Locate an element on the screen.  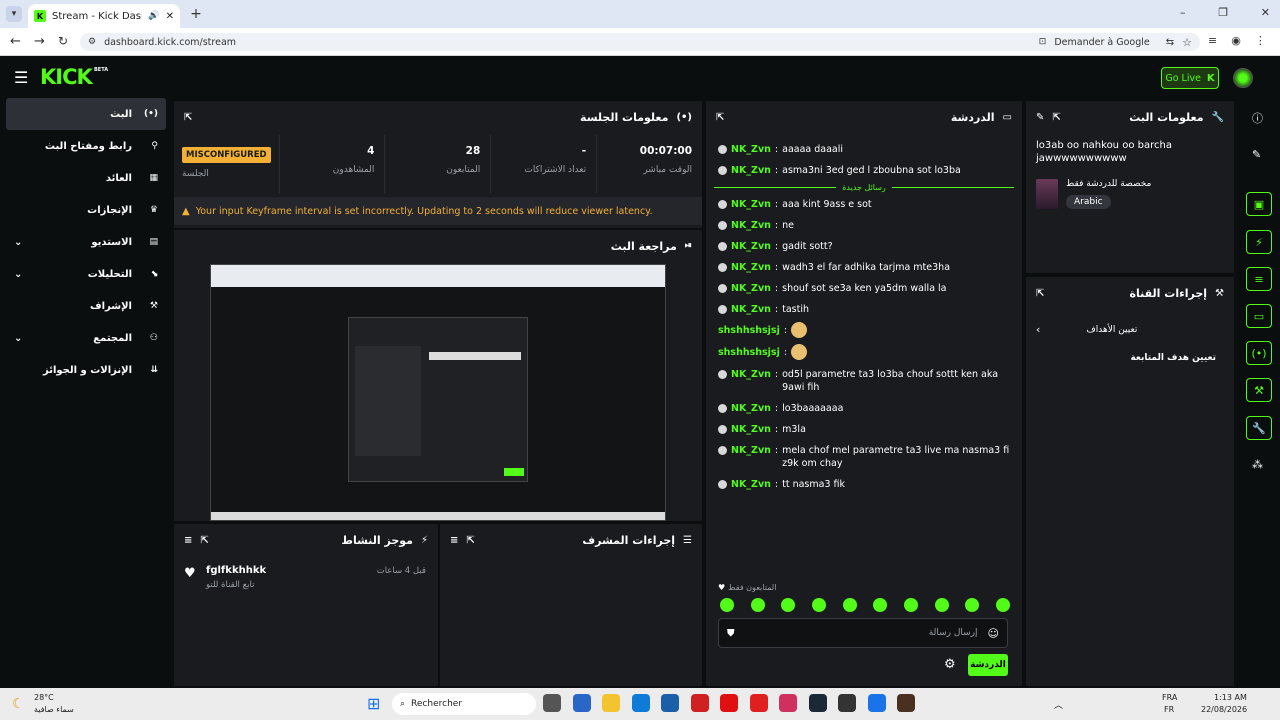
chat-message: NK_Zvn: gadit sott? is located at coordinates (864, 246).